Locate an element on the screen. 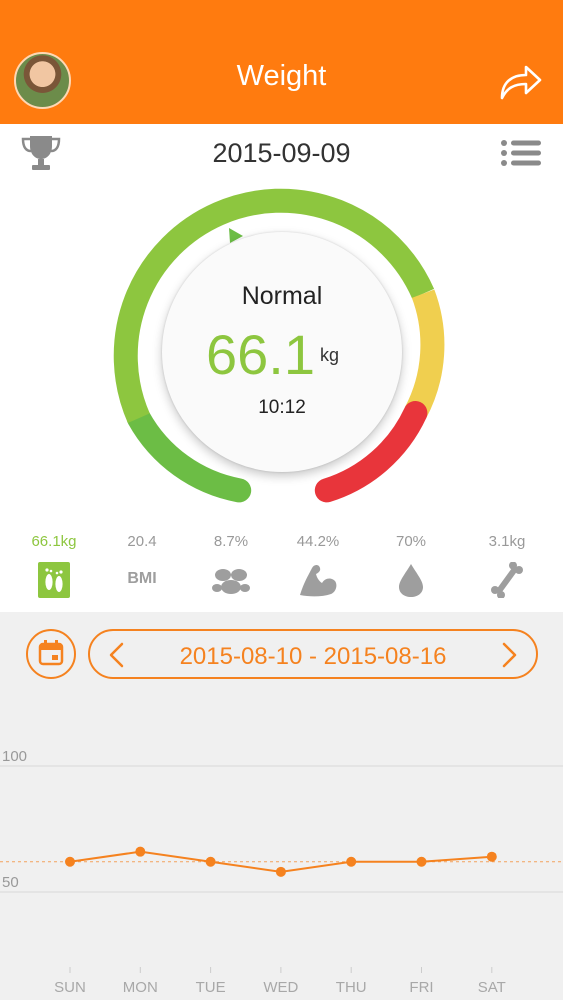 The image size is (563, 1000). status-label: Normal is located at coordinates (282, 296).